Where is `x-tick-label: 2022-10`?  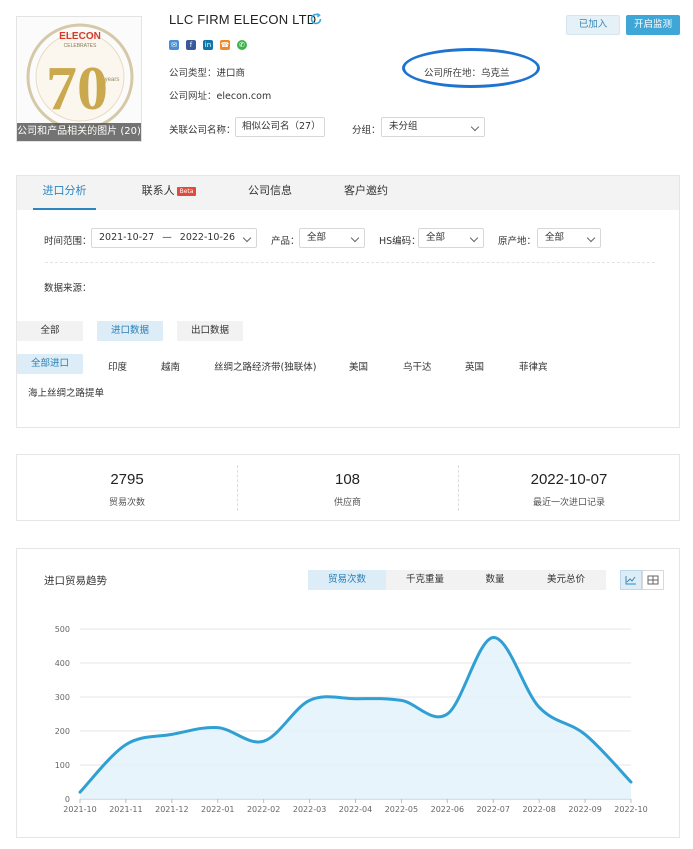 x-tick-label: 2022-10 is located at coordinates (630, 809).